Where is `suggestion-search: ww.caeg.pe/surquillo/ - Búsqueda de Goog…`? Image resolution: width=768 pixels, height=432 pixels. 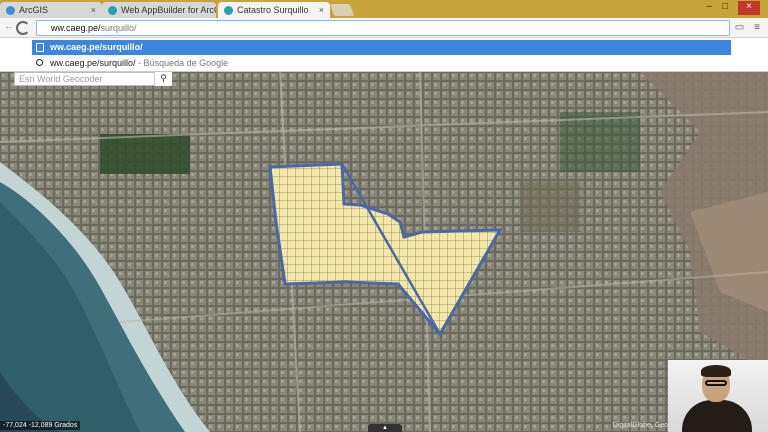
suggestion-search: ww.caeg.pe/surquillo/ - Búsqueda de Goog… is located at coordinates (130, 63).